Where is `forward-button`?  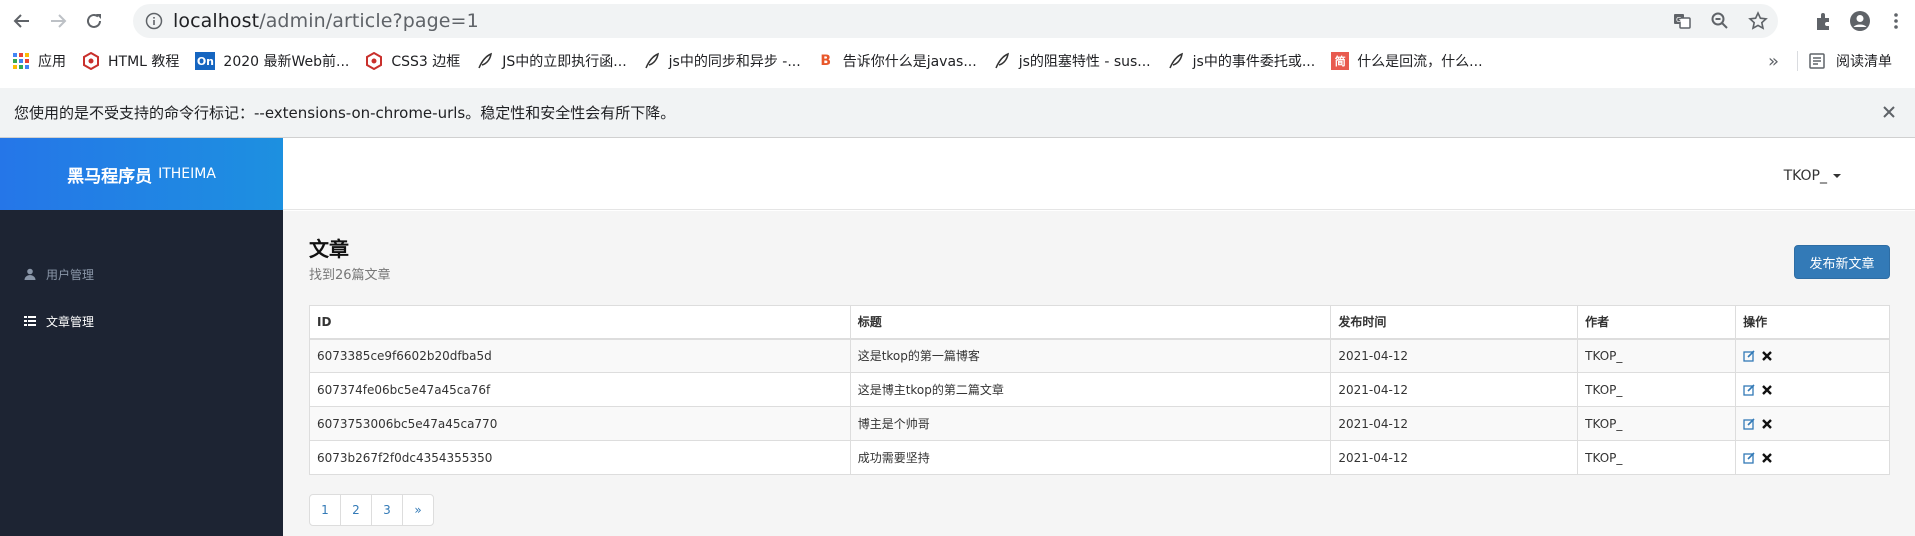
forward-button is located at coordinates (58, 21).